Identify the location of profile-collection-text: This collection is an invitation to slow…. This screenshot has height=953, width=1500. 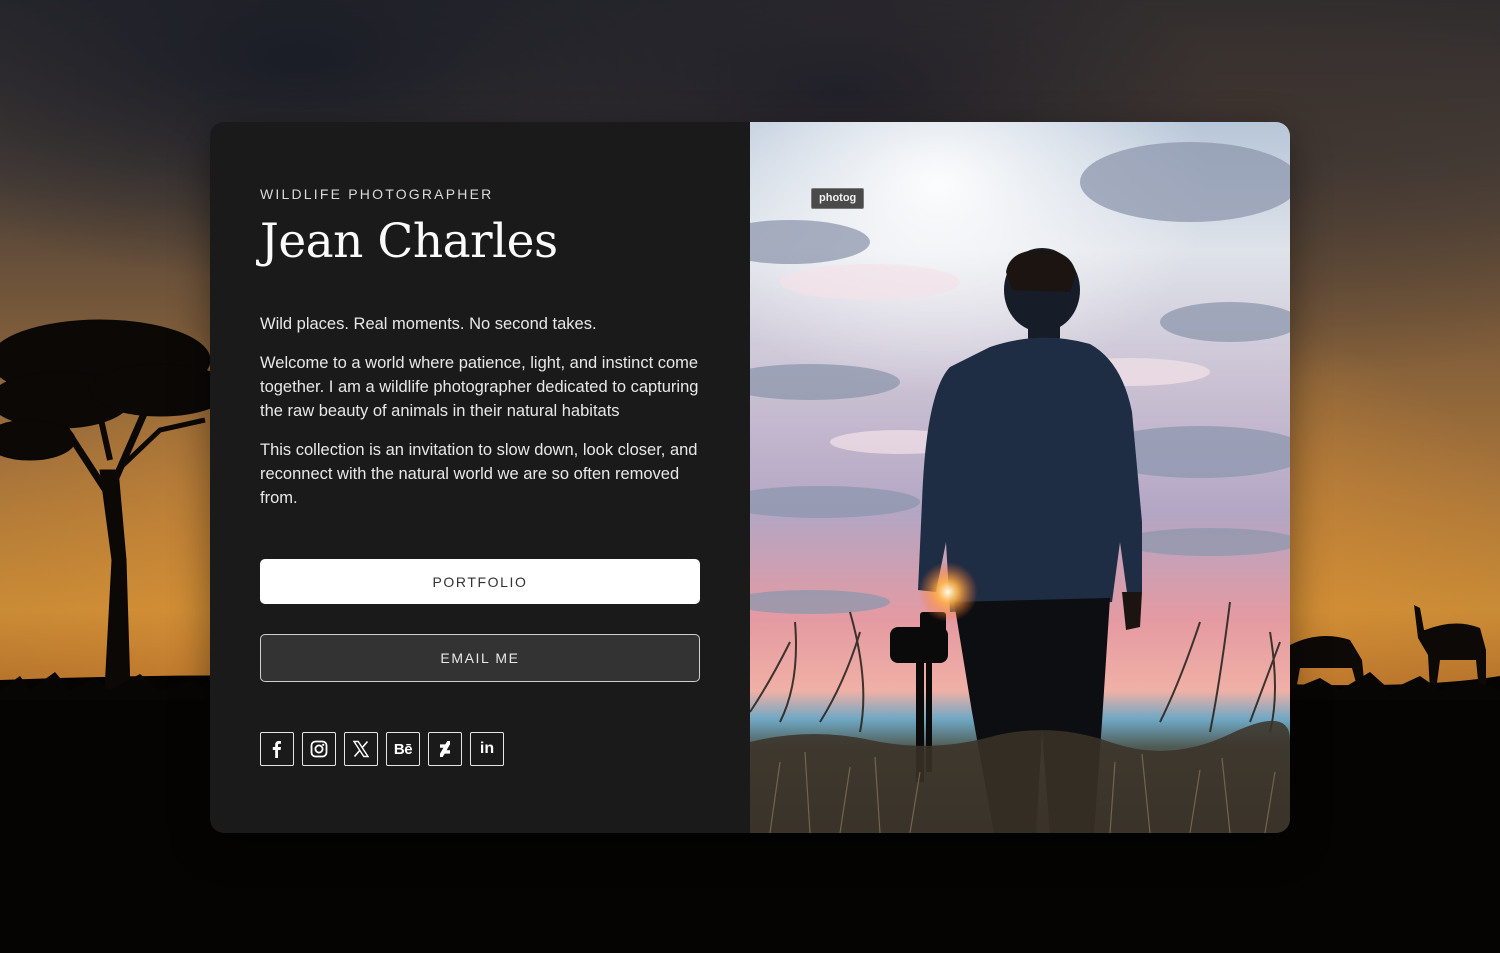
(479, 474).